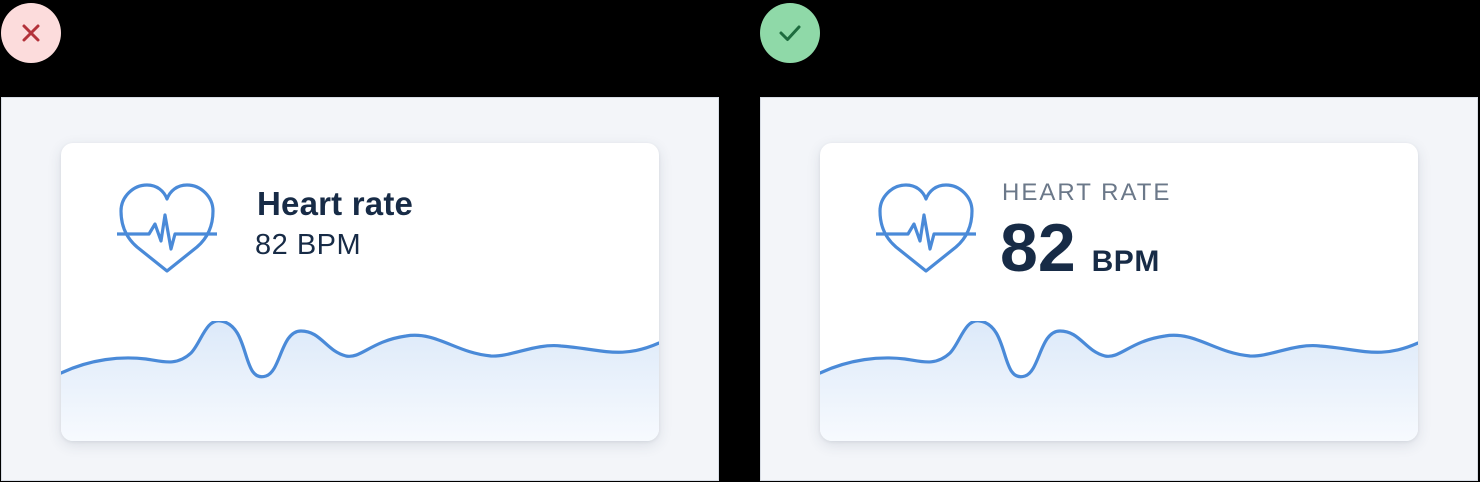 Image resolution: width=1480 pixels, height=482 pixels. I want to click on metric-label: HEART RATE, so click(1087, 192).